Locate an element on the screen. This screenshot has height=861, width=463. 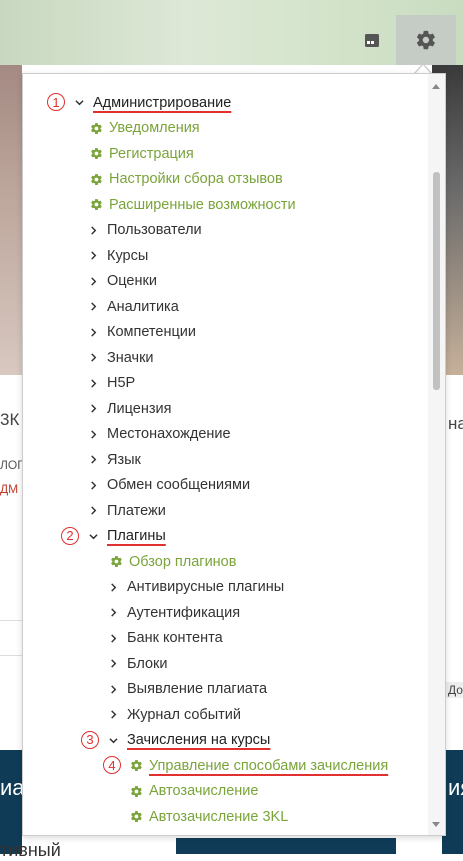
tree-item: Расширенные возможности is located at coordinates (225, 205).